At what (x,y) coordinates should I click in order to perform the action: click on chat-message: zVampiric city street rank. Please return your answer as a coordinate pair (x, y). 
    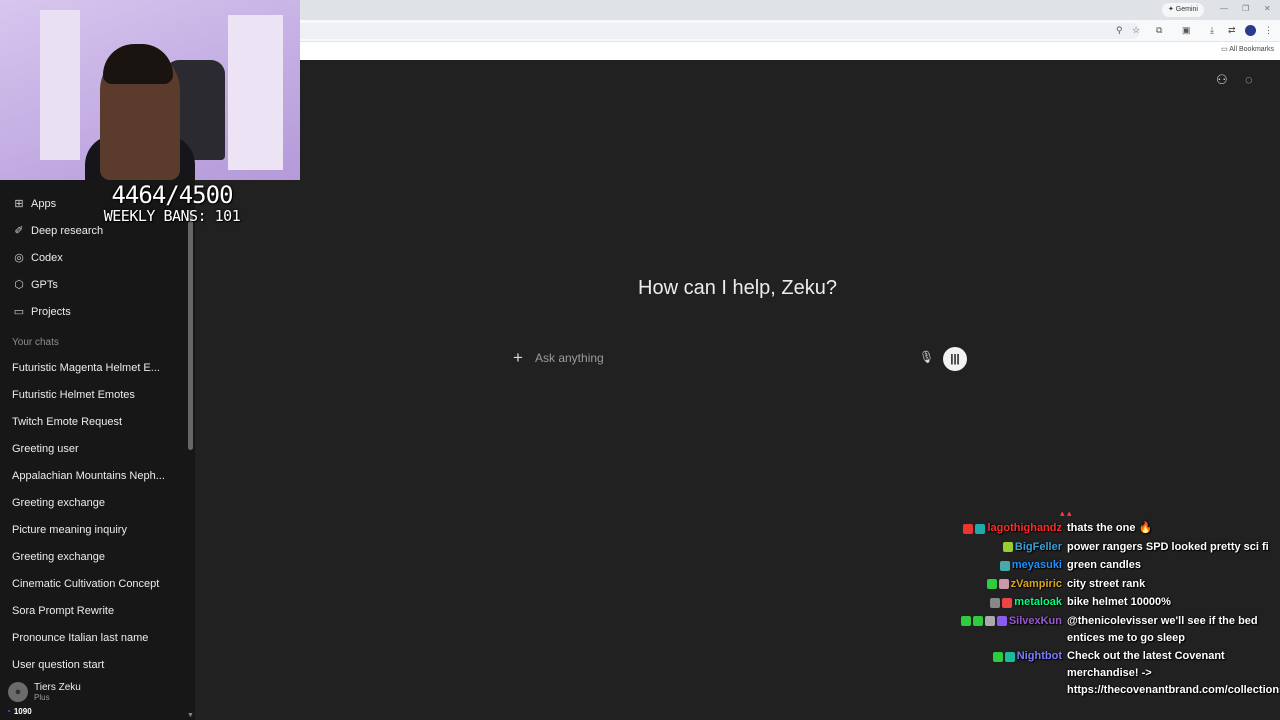
    Looking at the image, I should click on (1110, 584).